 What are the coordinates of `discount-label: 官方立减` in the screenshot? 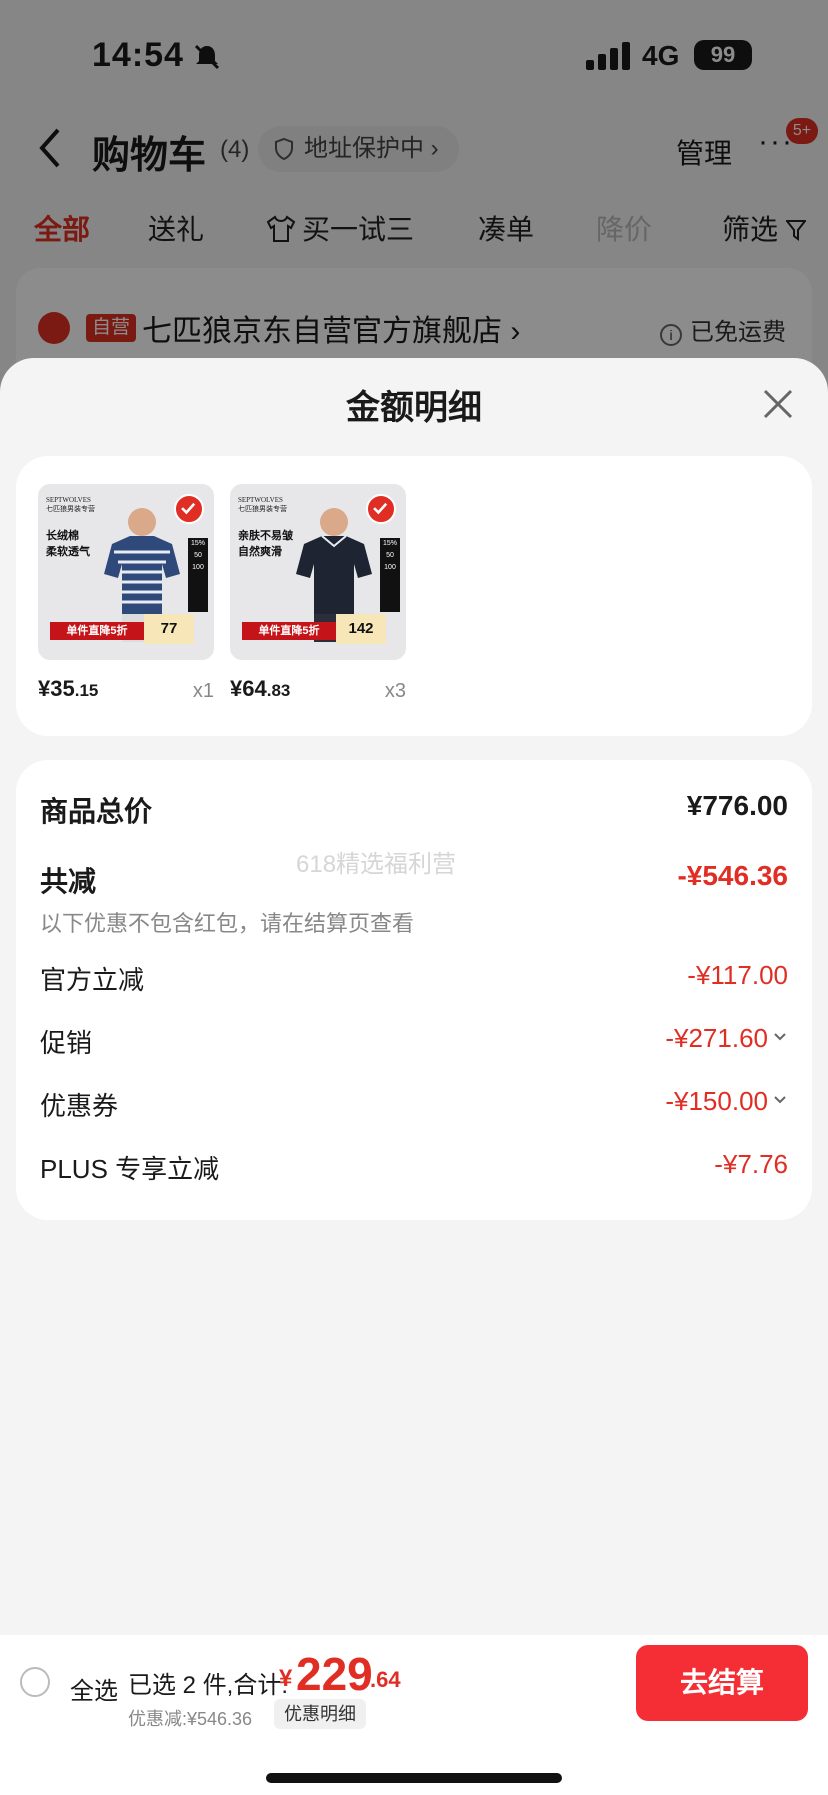 It's located at (92, 980).